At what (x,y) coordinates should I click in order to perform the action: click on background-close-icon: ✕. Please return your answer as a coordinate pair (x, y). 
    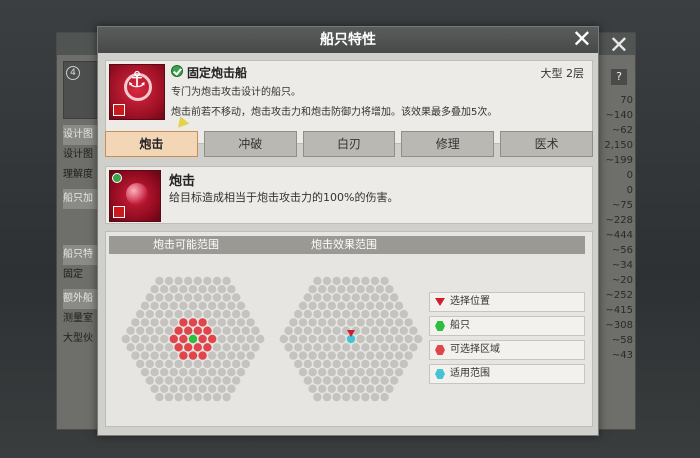
    Looking at the image, I should click on (619, 45).